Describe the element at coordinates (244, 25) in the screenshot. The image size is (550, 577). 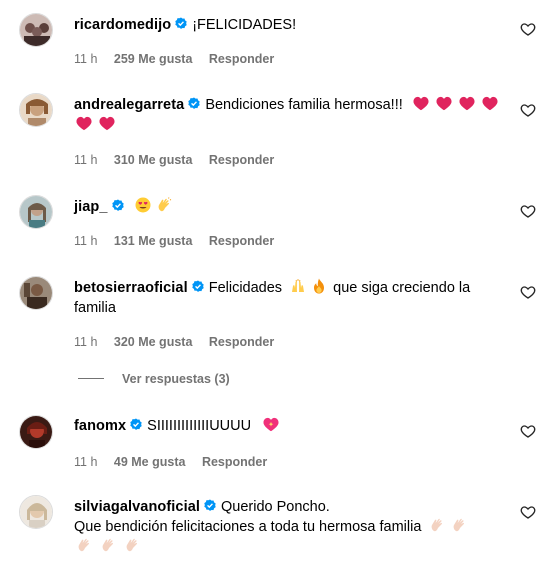
I see `comment-text: ¡FELICIDADES!` at that location.